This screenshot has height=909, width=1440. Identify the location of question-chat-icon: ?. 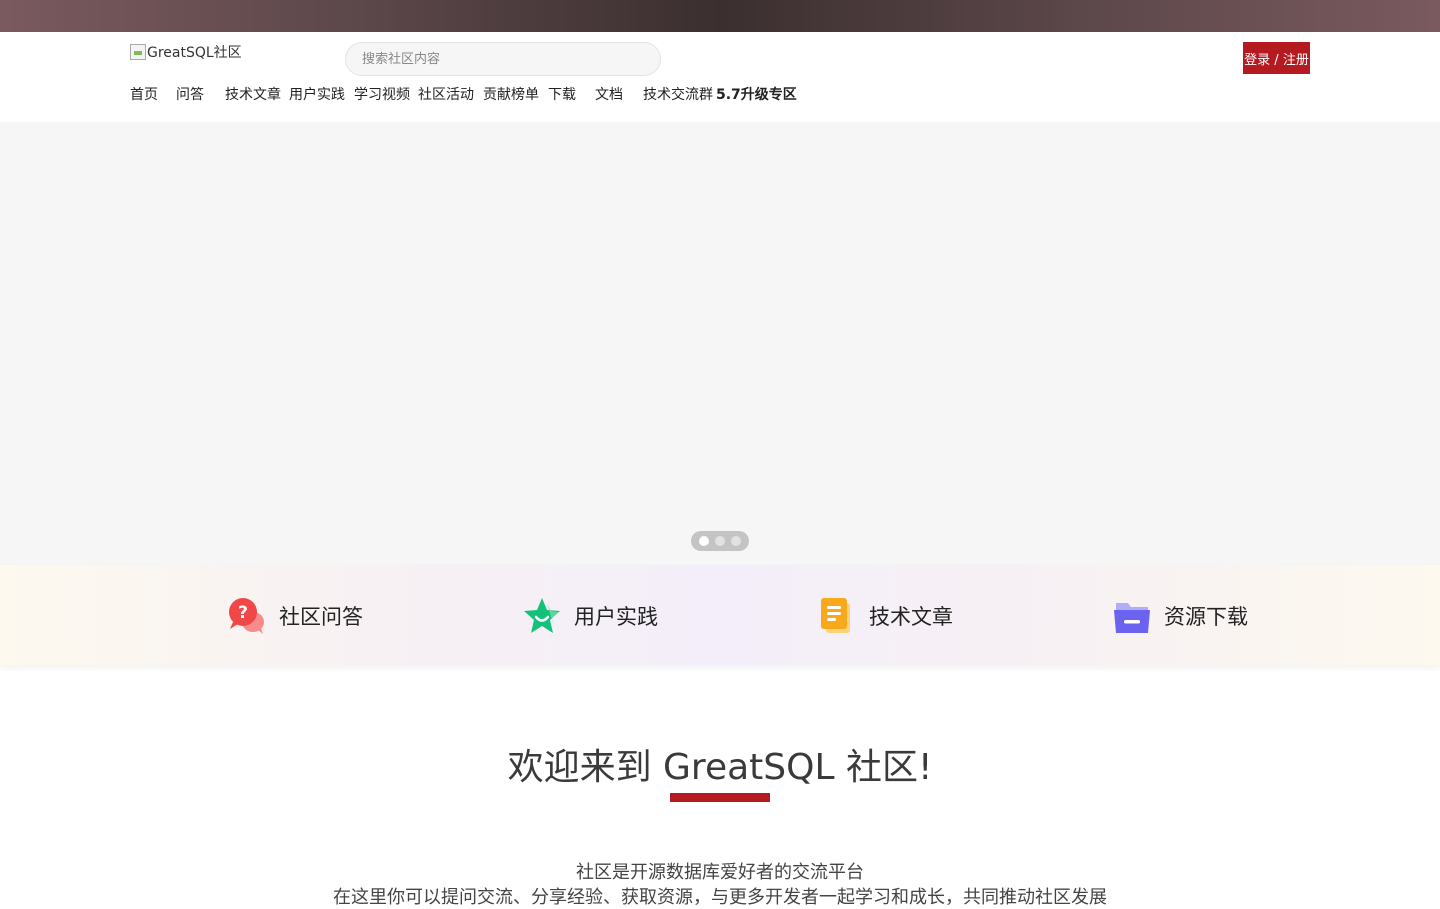
(246, 616).